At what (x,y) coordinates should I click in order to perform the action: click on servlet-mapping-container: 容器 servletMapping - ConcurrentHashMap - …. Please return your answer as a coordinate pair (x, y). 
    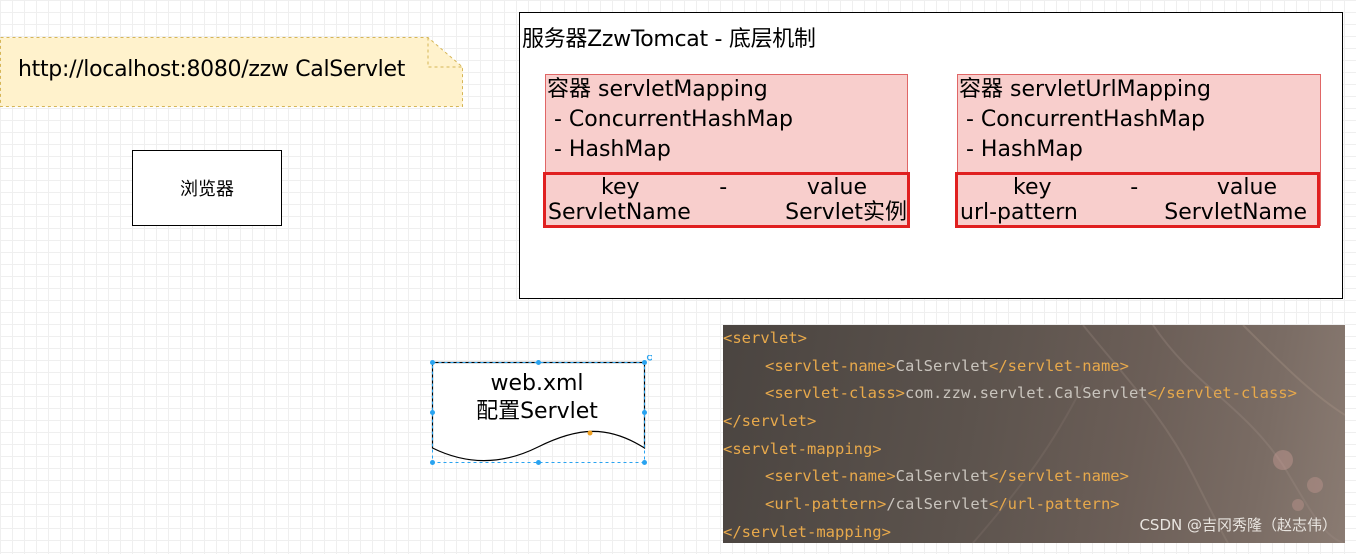
    Looking at the image, I should click on (726, 151).